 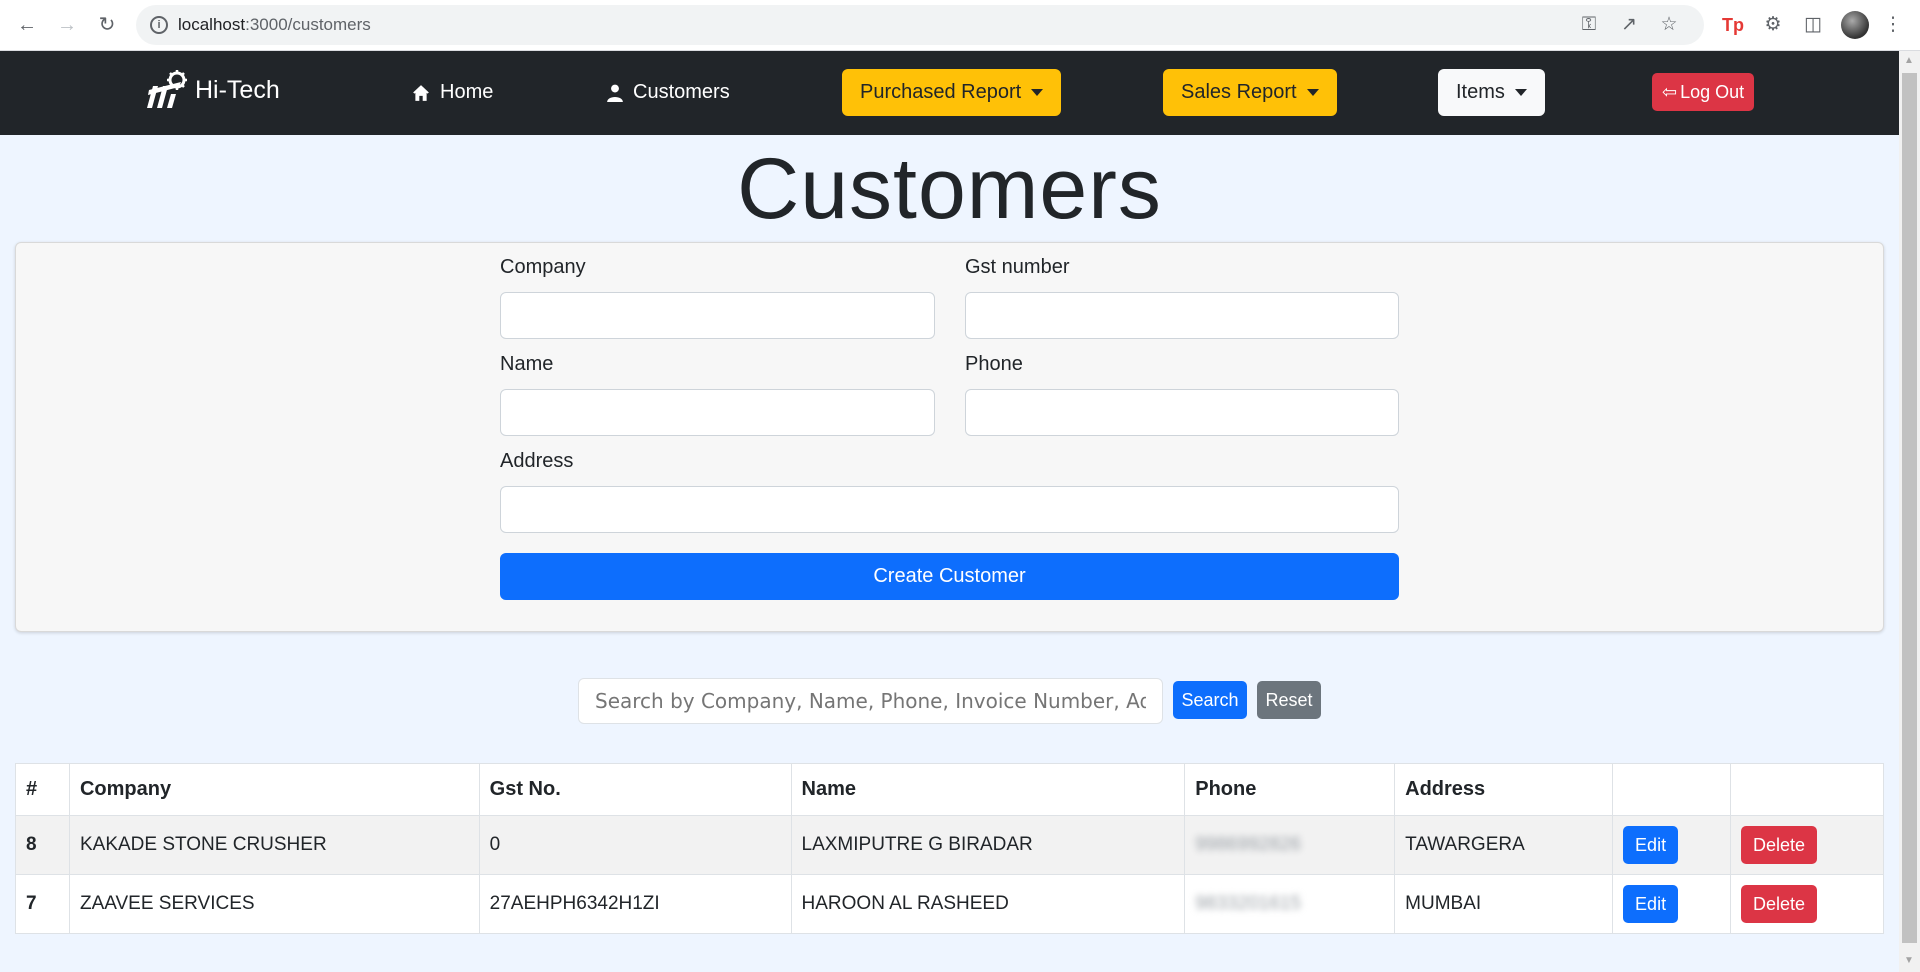 What do you see at coordinates (949, 576) in the screenshot?
I see `create-customer-button: Create Customer` at bounding box center [949, 576].